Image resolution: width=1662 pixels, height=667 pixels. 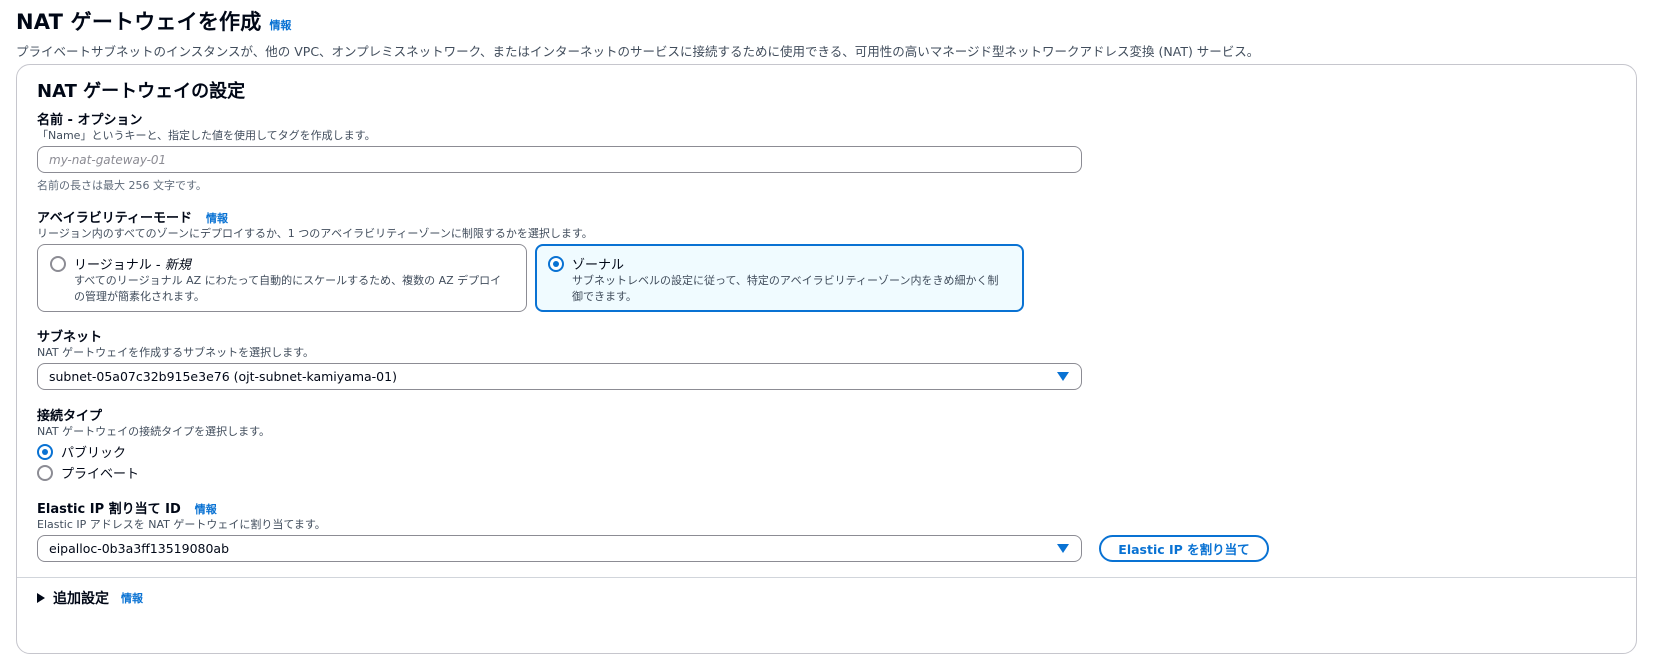 I want to click on connectivity-option-private: プライベート, so click(x=88, y=472).